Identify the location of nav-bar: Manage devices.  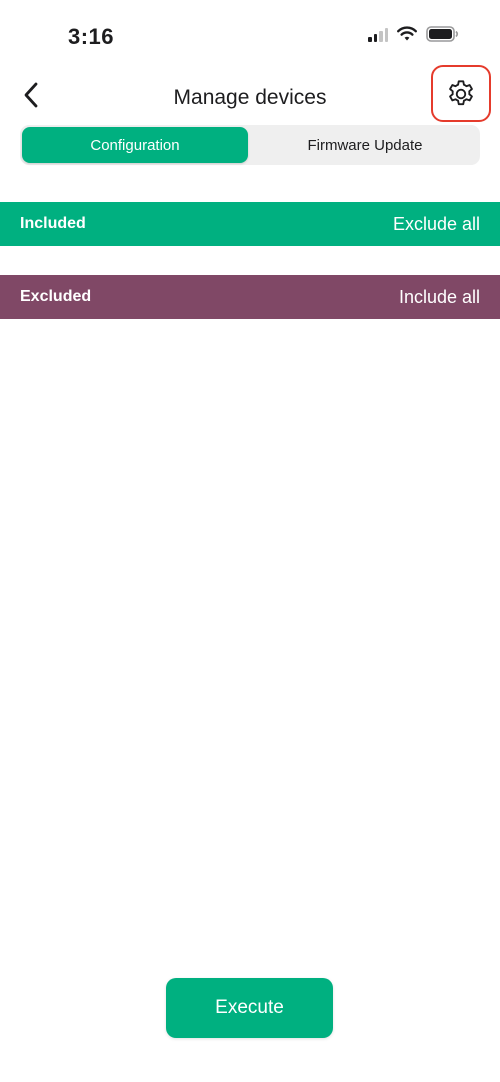
(250, 95).